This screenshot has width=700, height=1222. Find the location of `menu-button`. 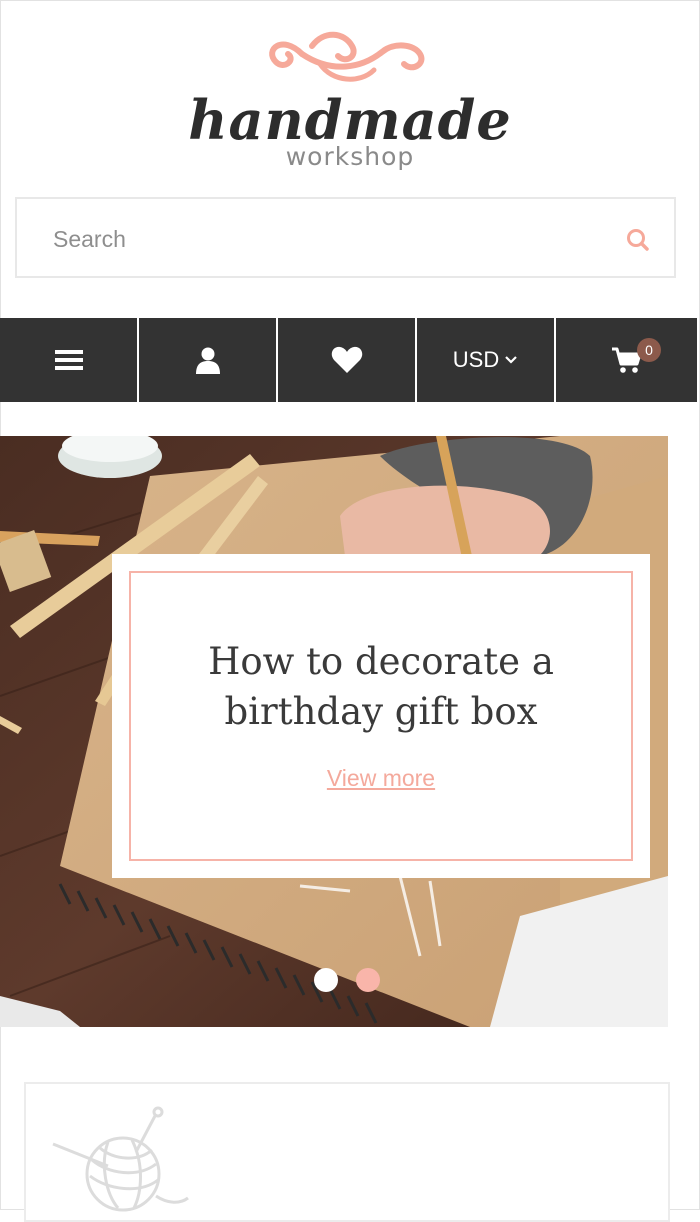

menu-button is located at coordinates (69, 360).